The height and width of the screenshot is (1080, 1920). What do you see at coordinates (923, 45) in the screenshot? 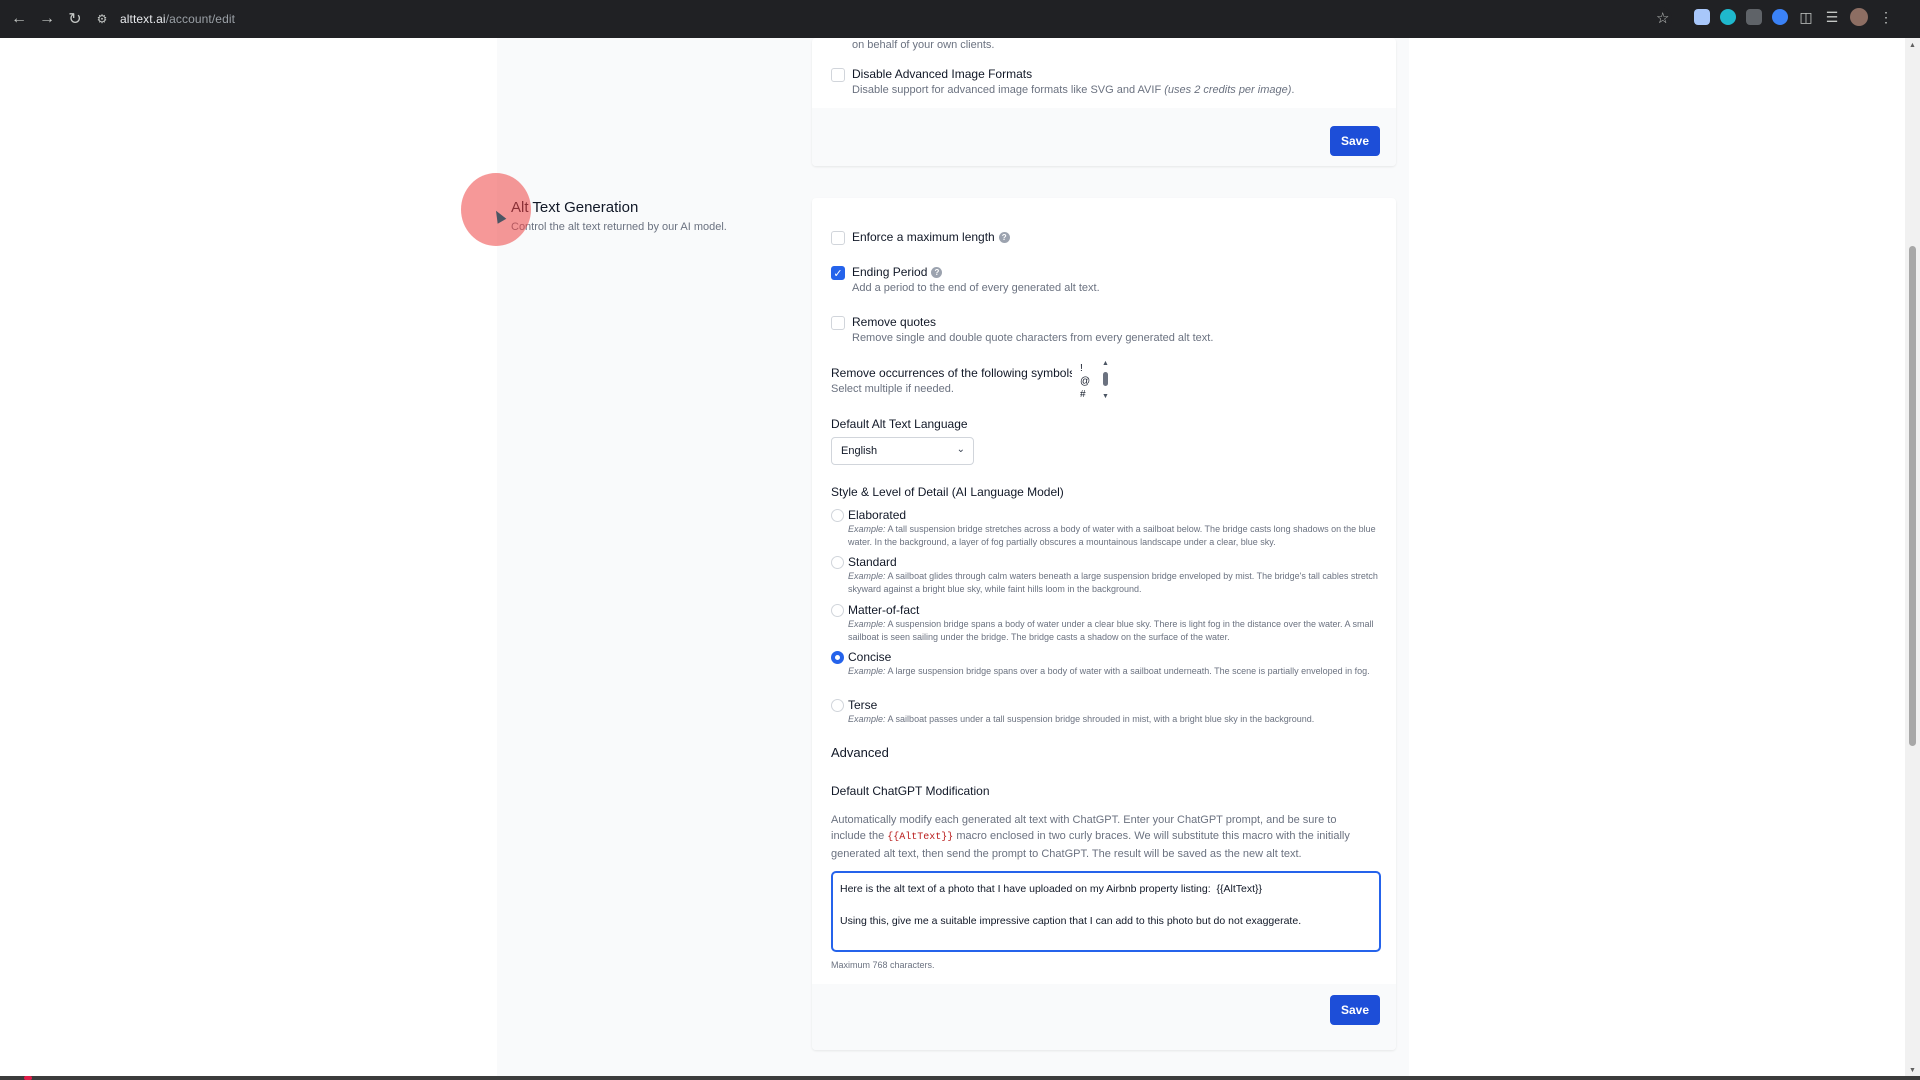
I see `clients-description: on behalf of your own clients.` at bounding box center [923, 45].